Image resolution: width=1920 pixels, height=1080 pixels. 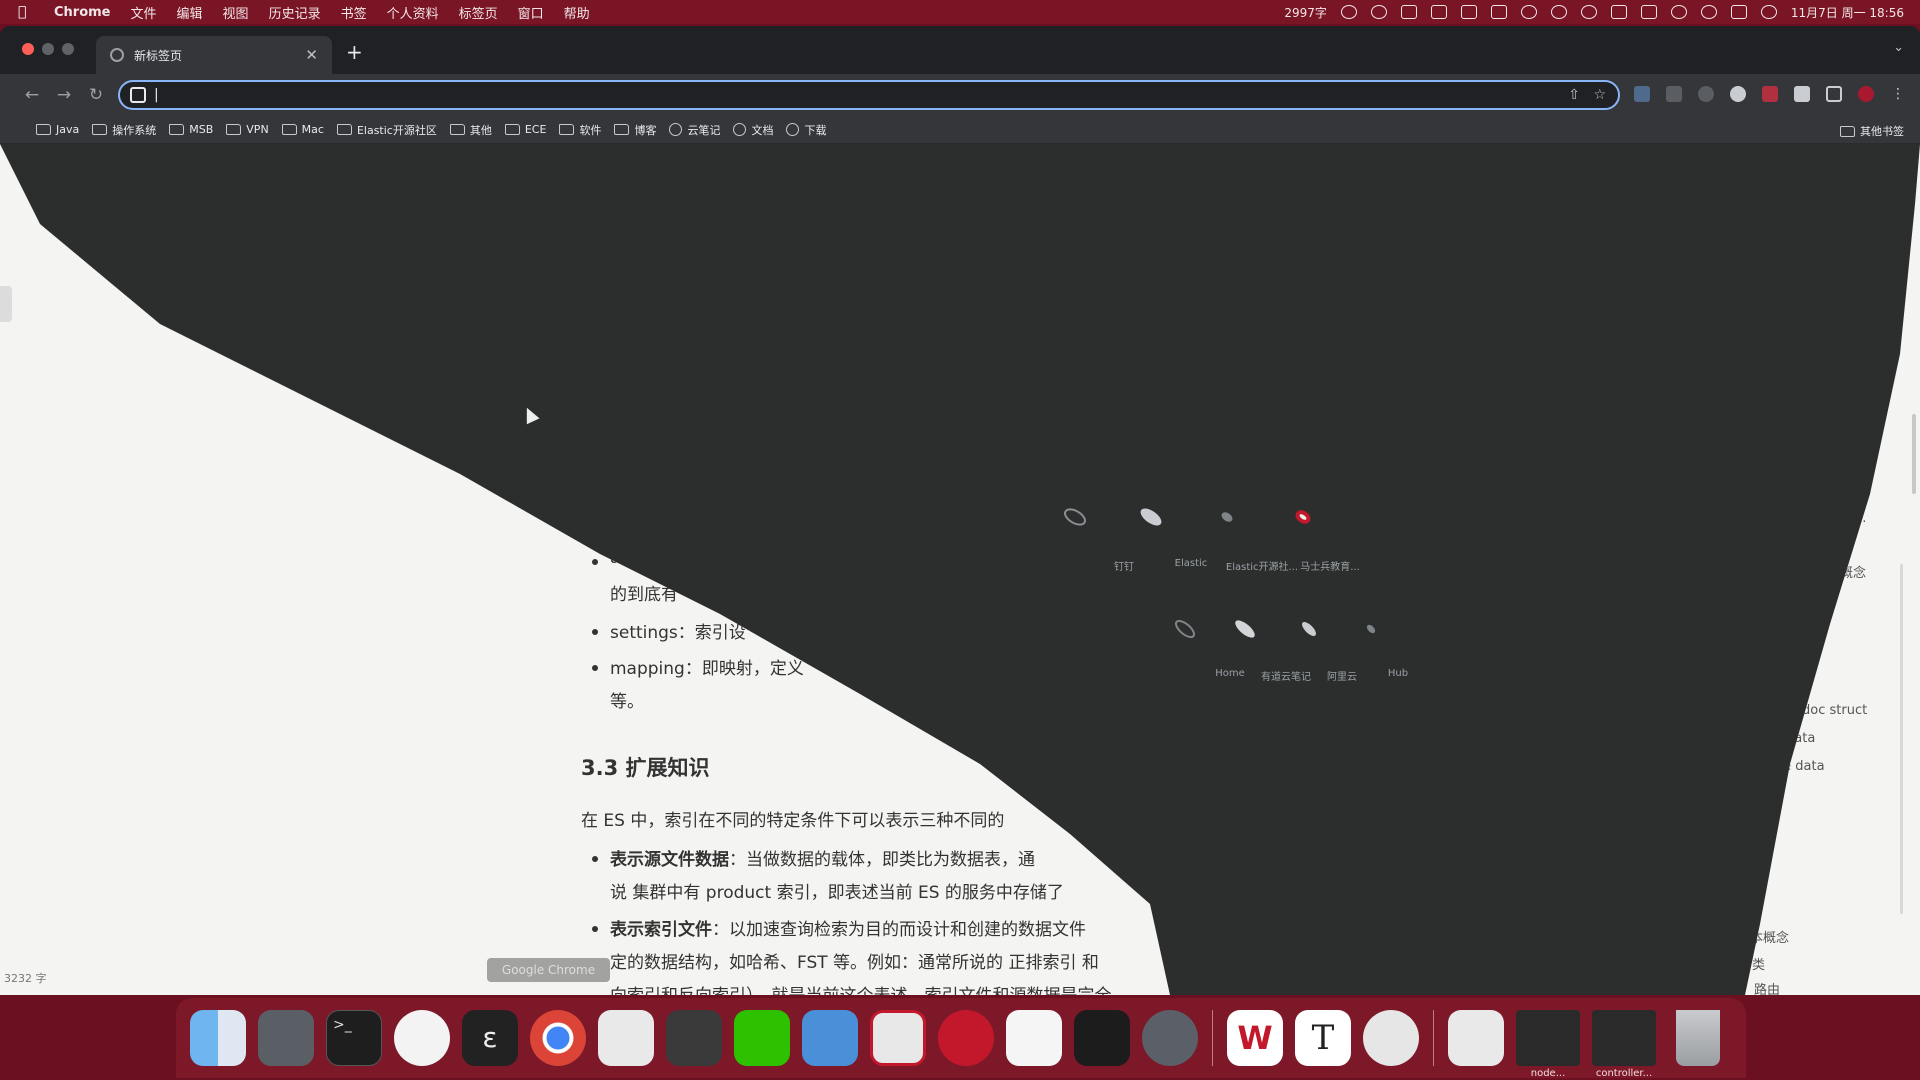 I want to click on bookmark-os: 操作系统, so click(x=124, y=130).